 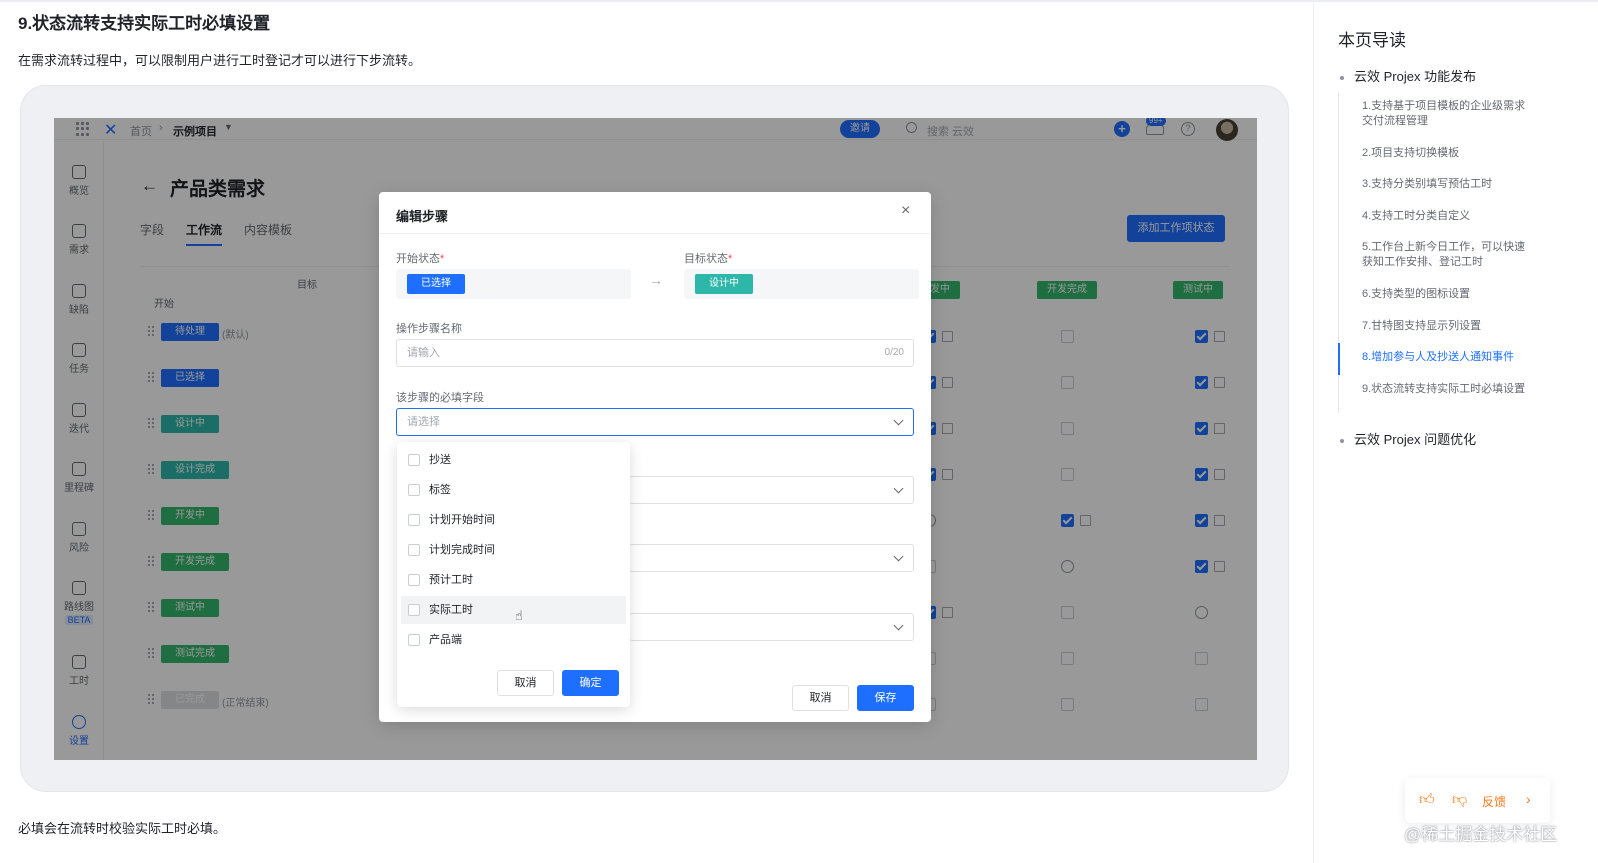 I want to click on target-state-label: 目标状态*, so click(x=708, y=258).